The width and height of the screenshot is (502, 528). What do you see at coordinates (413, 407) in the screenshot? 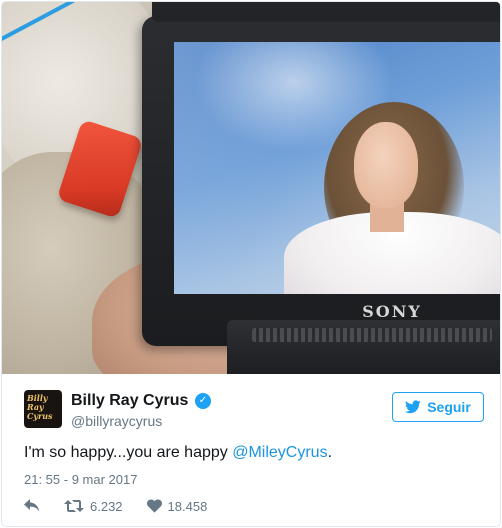
I see `twitter-bird-icon` at bounding box center [413, 407].